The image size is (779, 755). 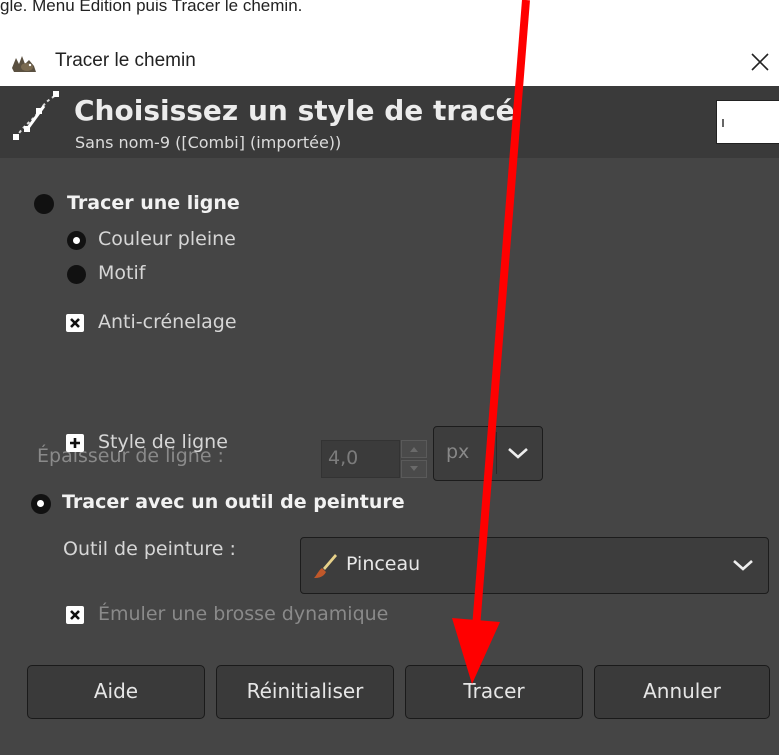 What do you see at coordinates (389, 62) in the screenshot?
I see `window-titlebar: Tracer le chemin` at bounding box center [389, 62].